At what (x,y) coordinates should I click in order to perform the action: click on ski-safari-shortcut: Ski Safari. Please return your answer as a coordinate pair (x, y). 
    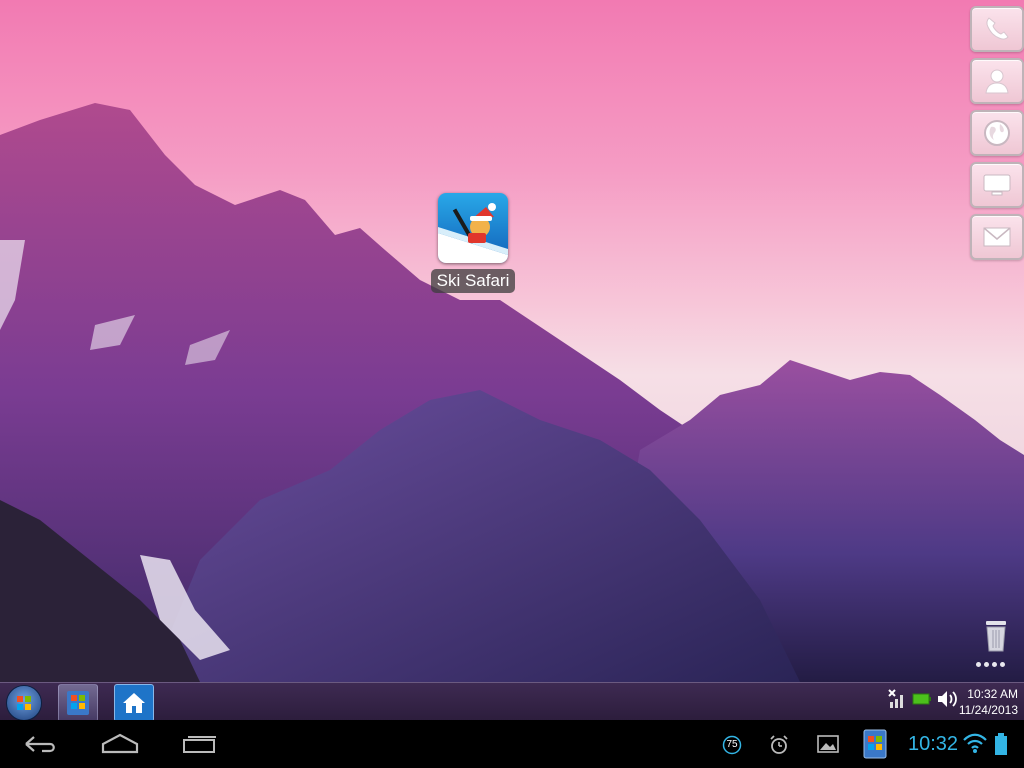
    Looking at the image, I should click on (473, 243).